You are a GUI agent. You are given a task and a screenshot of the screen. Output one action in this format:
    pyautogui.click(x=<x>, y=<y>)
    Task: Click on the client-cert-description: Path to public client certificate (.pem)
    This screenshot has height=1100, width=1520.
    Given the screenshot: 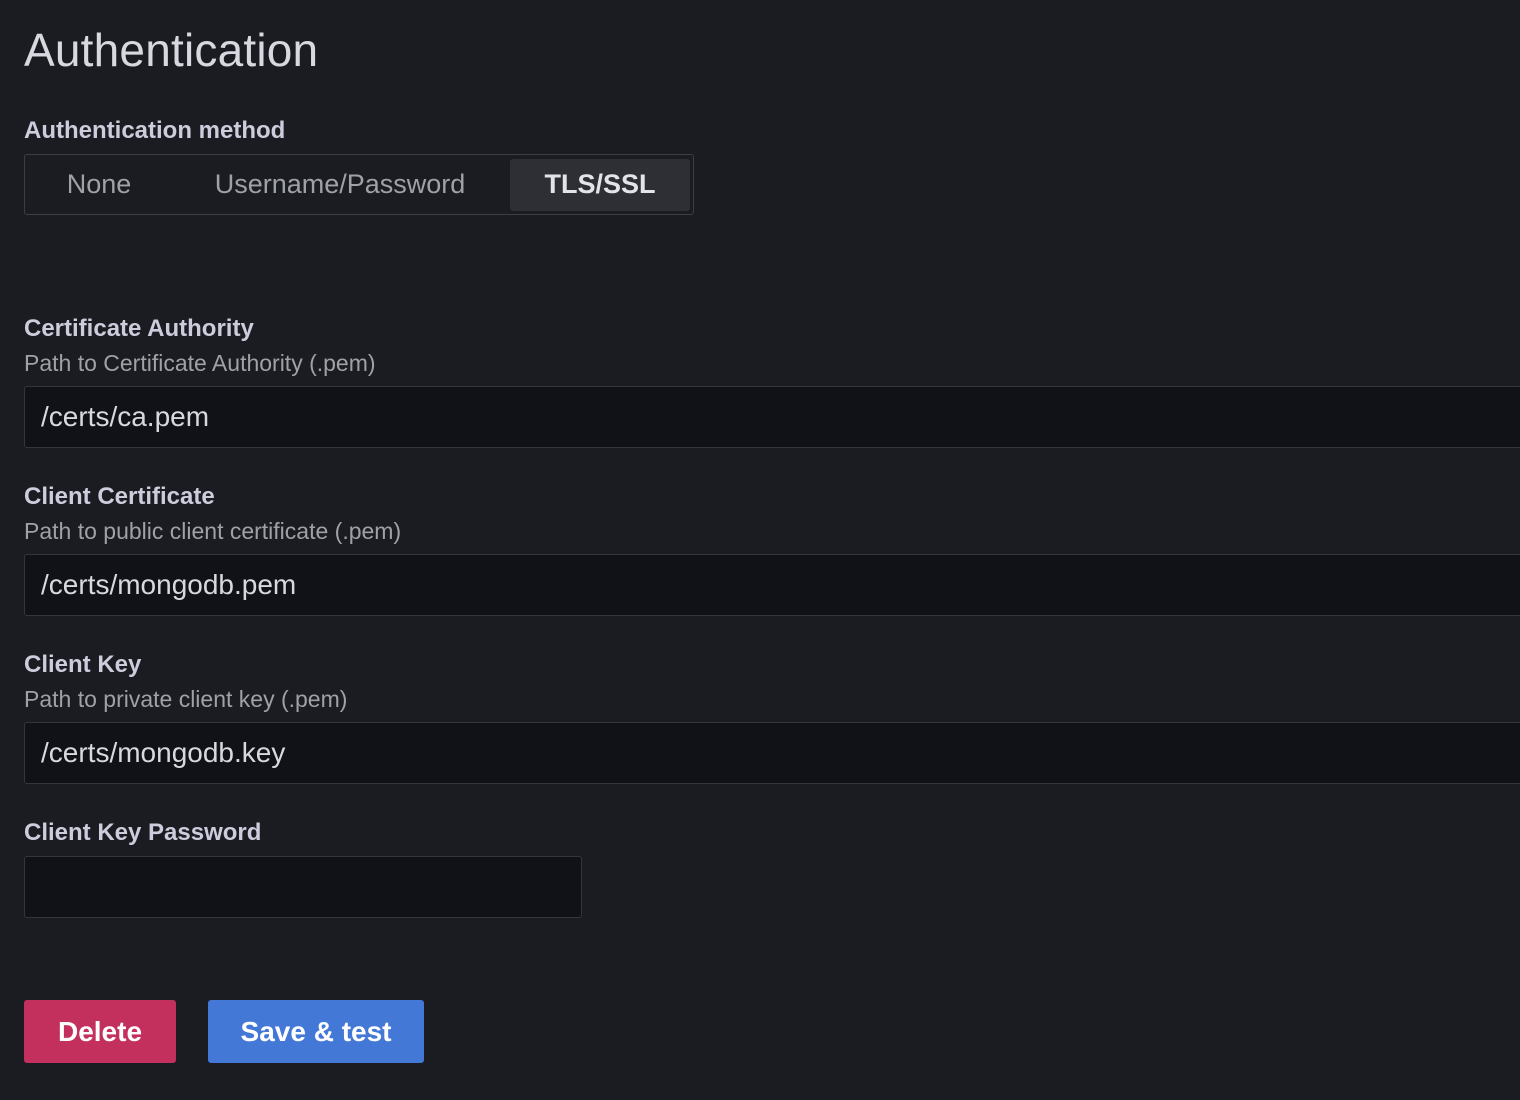 What is the action you would take?
    pyautogui.click(x=213, y=531)
    